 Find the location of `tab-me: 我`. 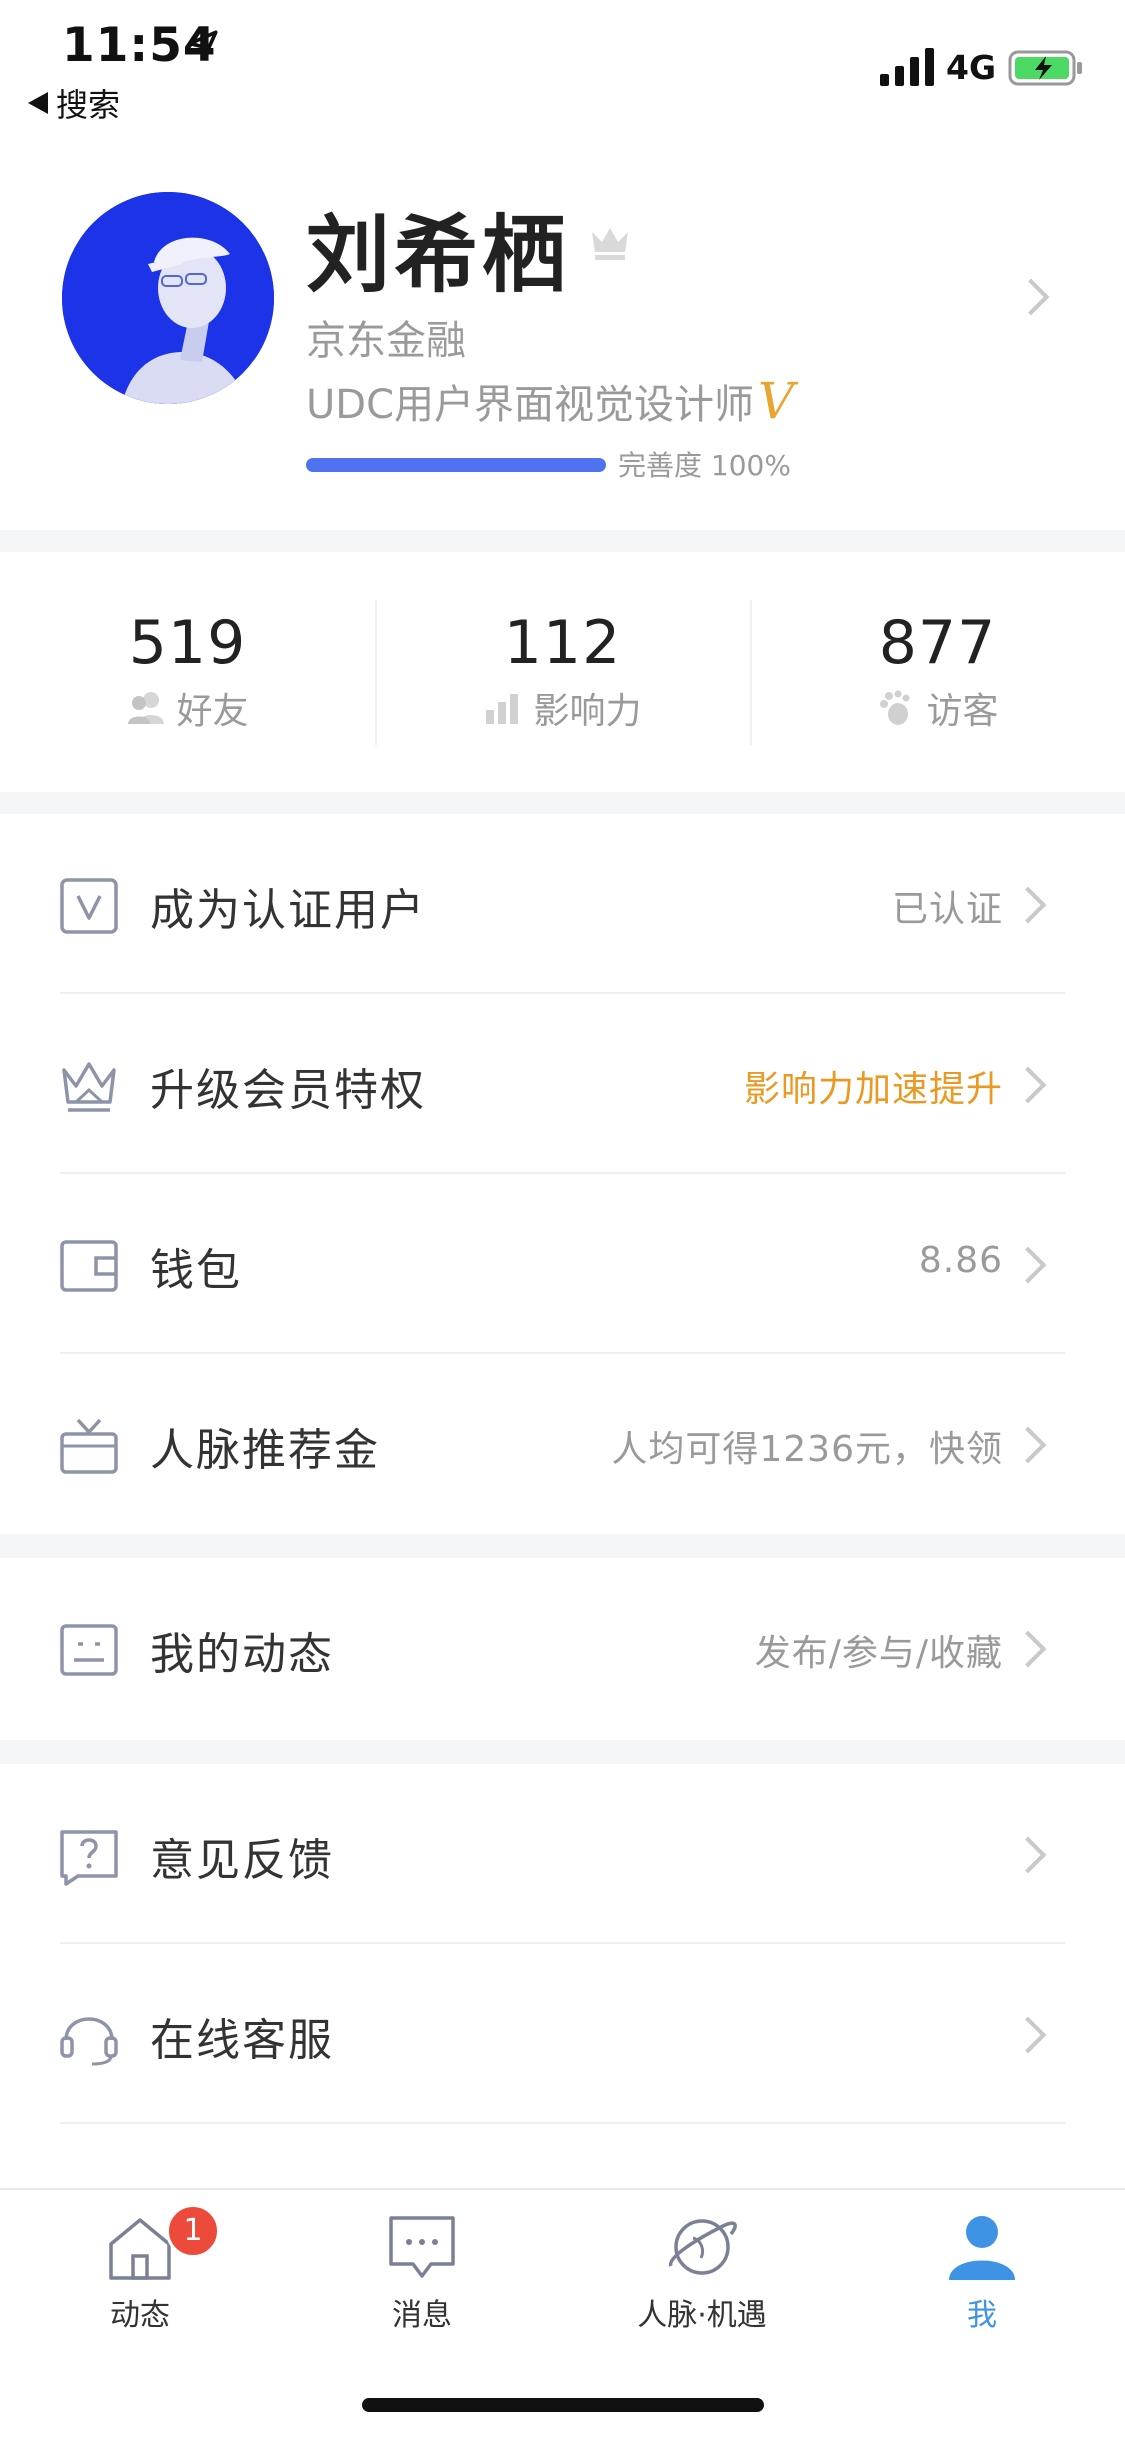

tab-me: 我 is located at coordinates (982, 2272).